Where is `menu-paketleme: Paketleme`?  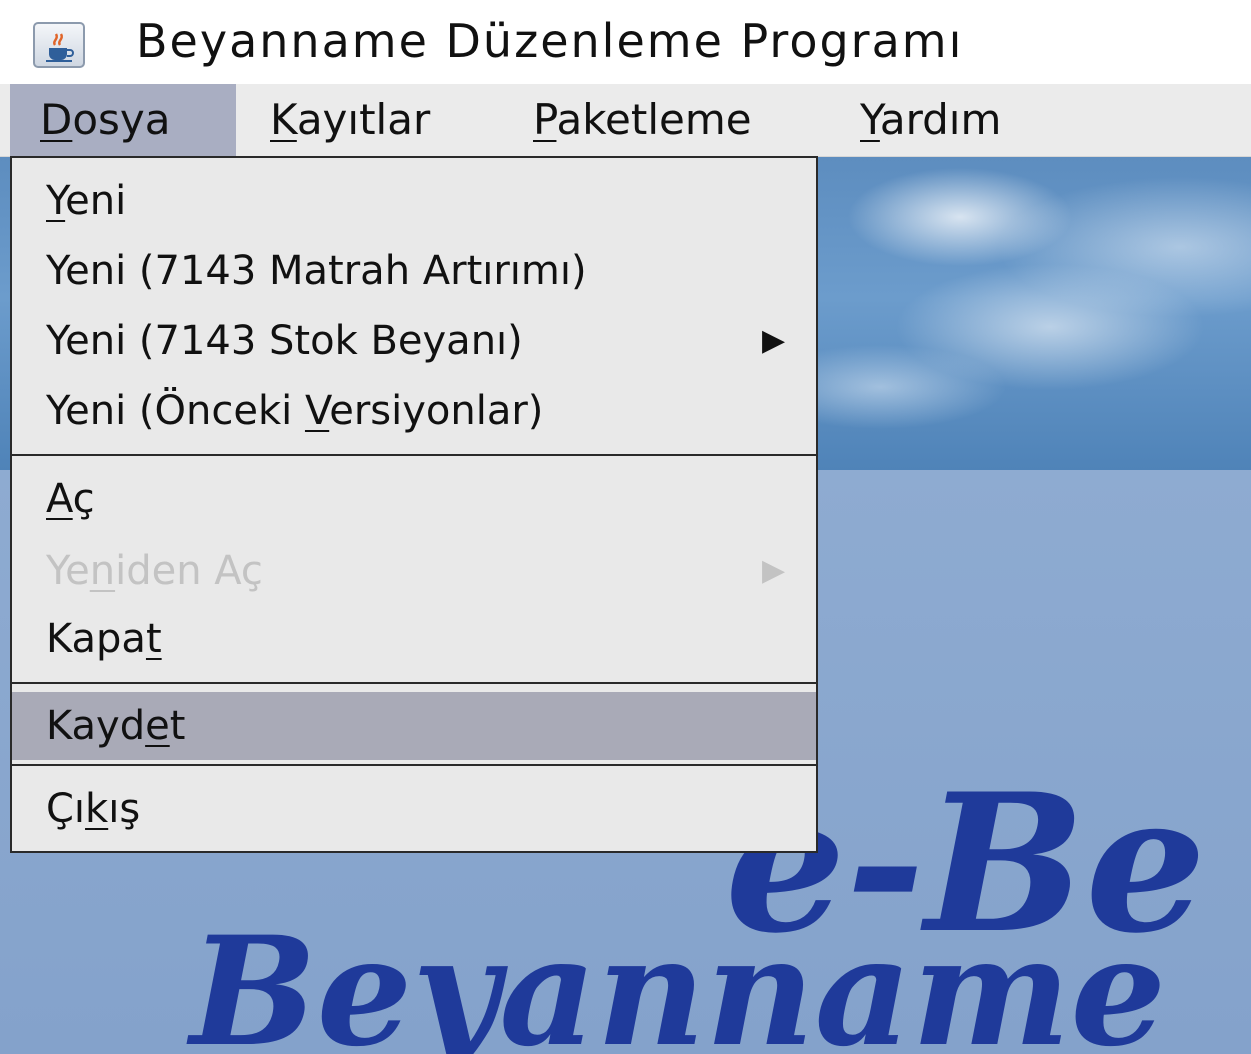
menu-paketleme: Paketleme is located at coordinates (642, 120).